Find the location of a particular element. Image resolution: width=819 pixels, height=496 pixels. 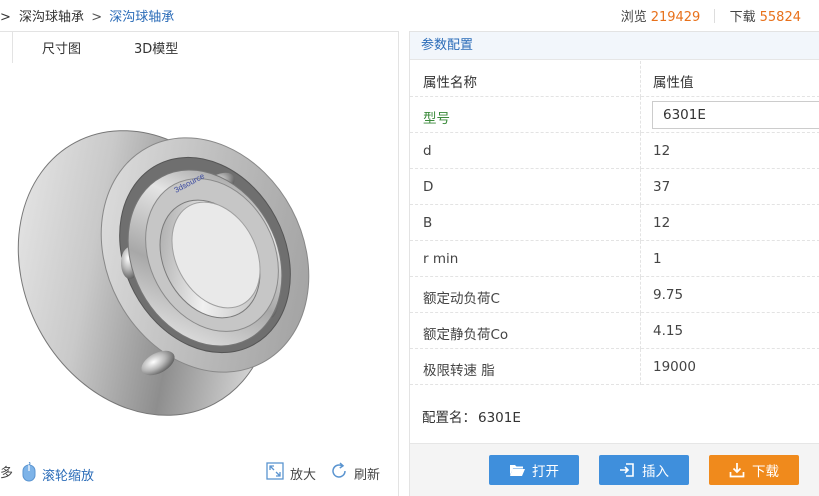

param-row: d 12 is located at coordinates (614, 151).